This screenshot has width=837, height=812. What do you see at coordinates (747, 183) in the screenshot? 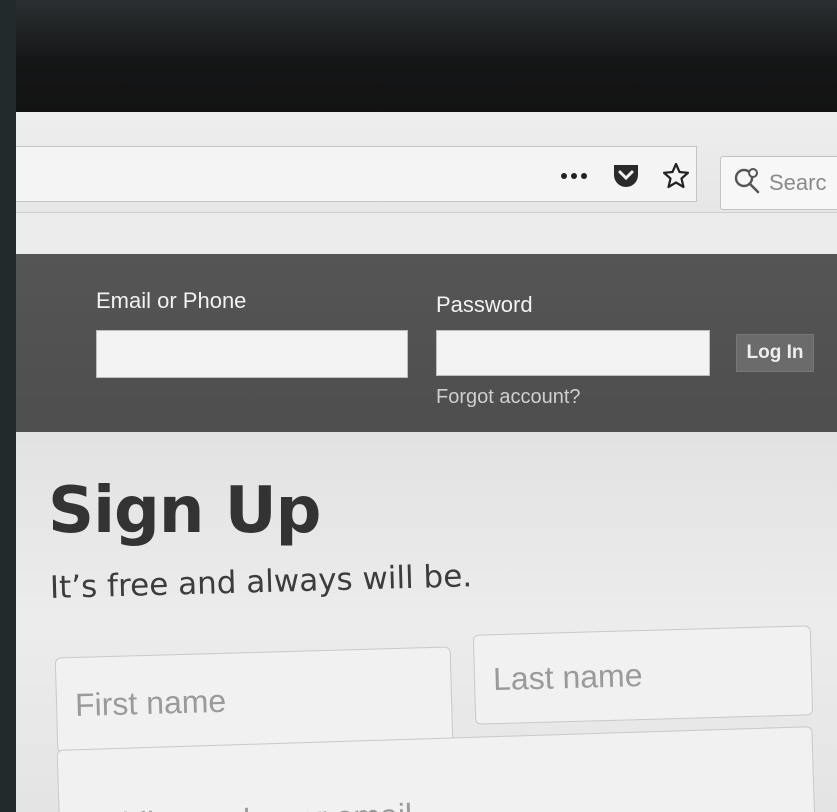
I see `search-icon` at bounding box center [747, 183].